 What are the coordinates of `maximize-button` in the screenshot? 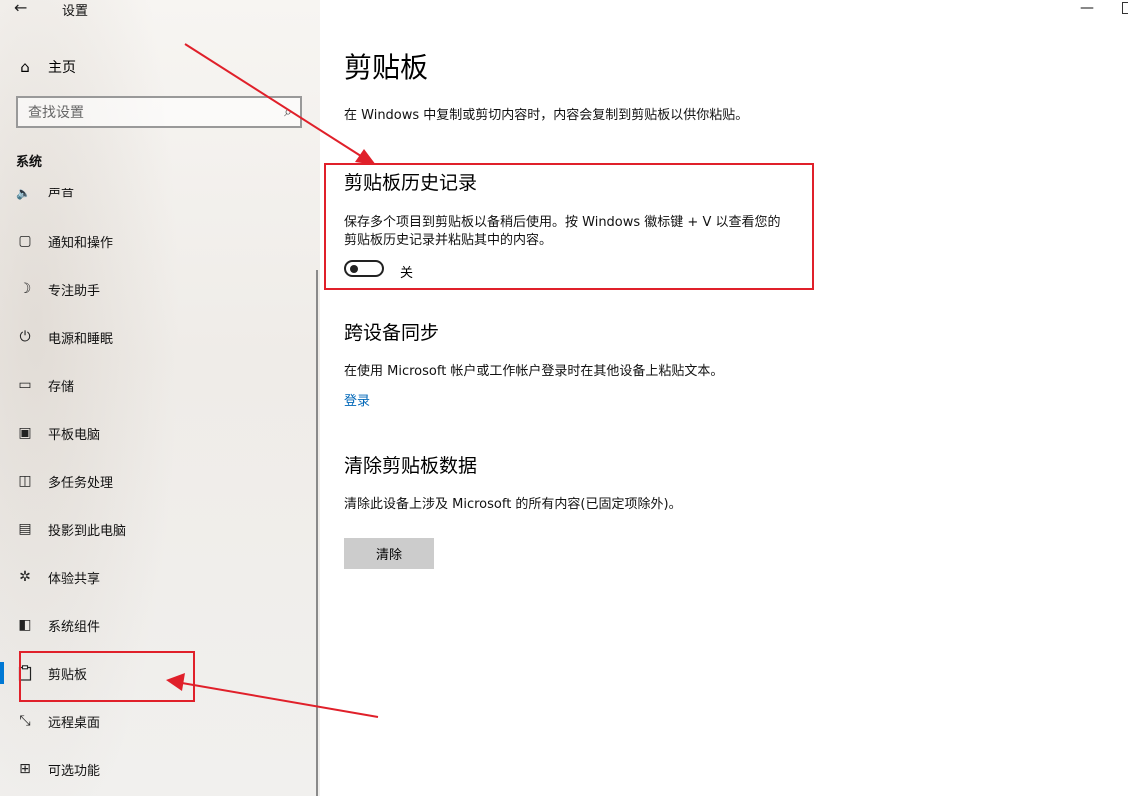 It's located at (1125, 8).